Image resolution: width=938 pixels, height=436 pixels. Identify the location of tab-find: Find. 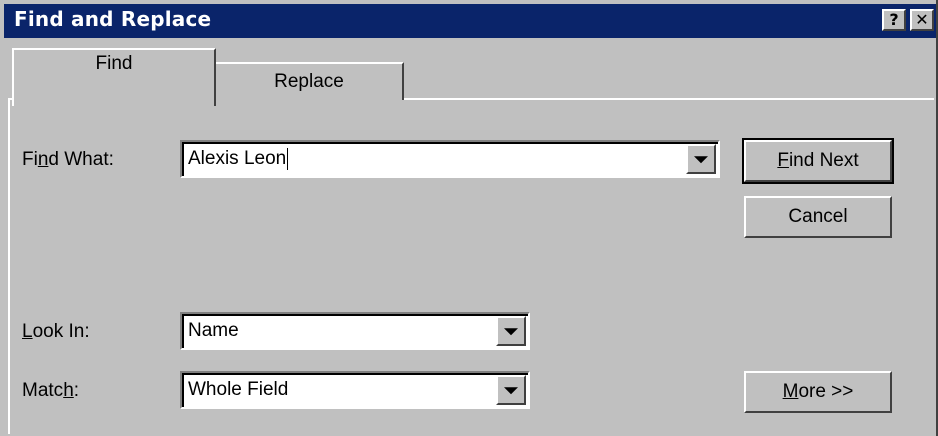
(114, 77).